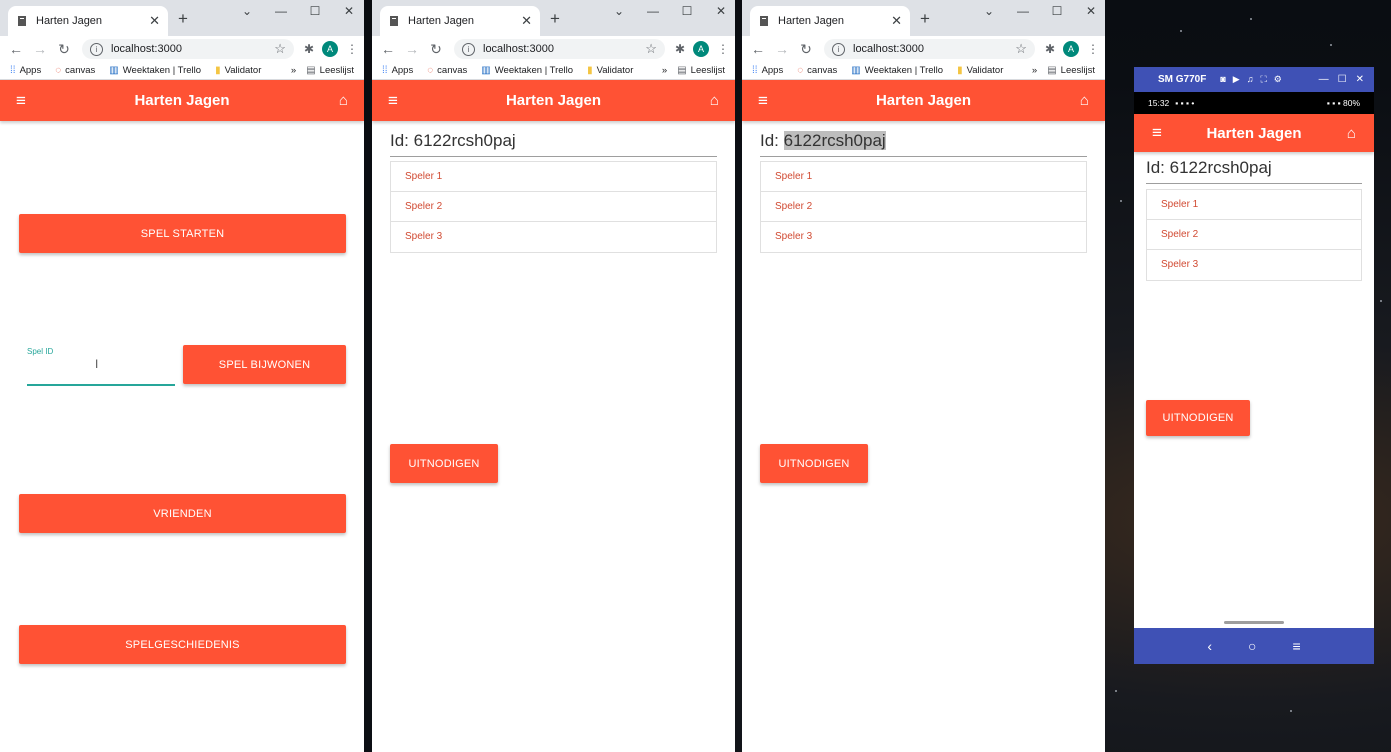  Describe the element at coordinates (264, 364) in the screenshot. I see `join-game-button: SPEL BIJWONEN` at that location.